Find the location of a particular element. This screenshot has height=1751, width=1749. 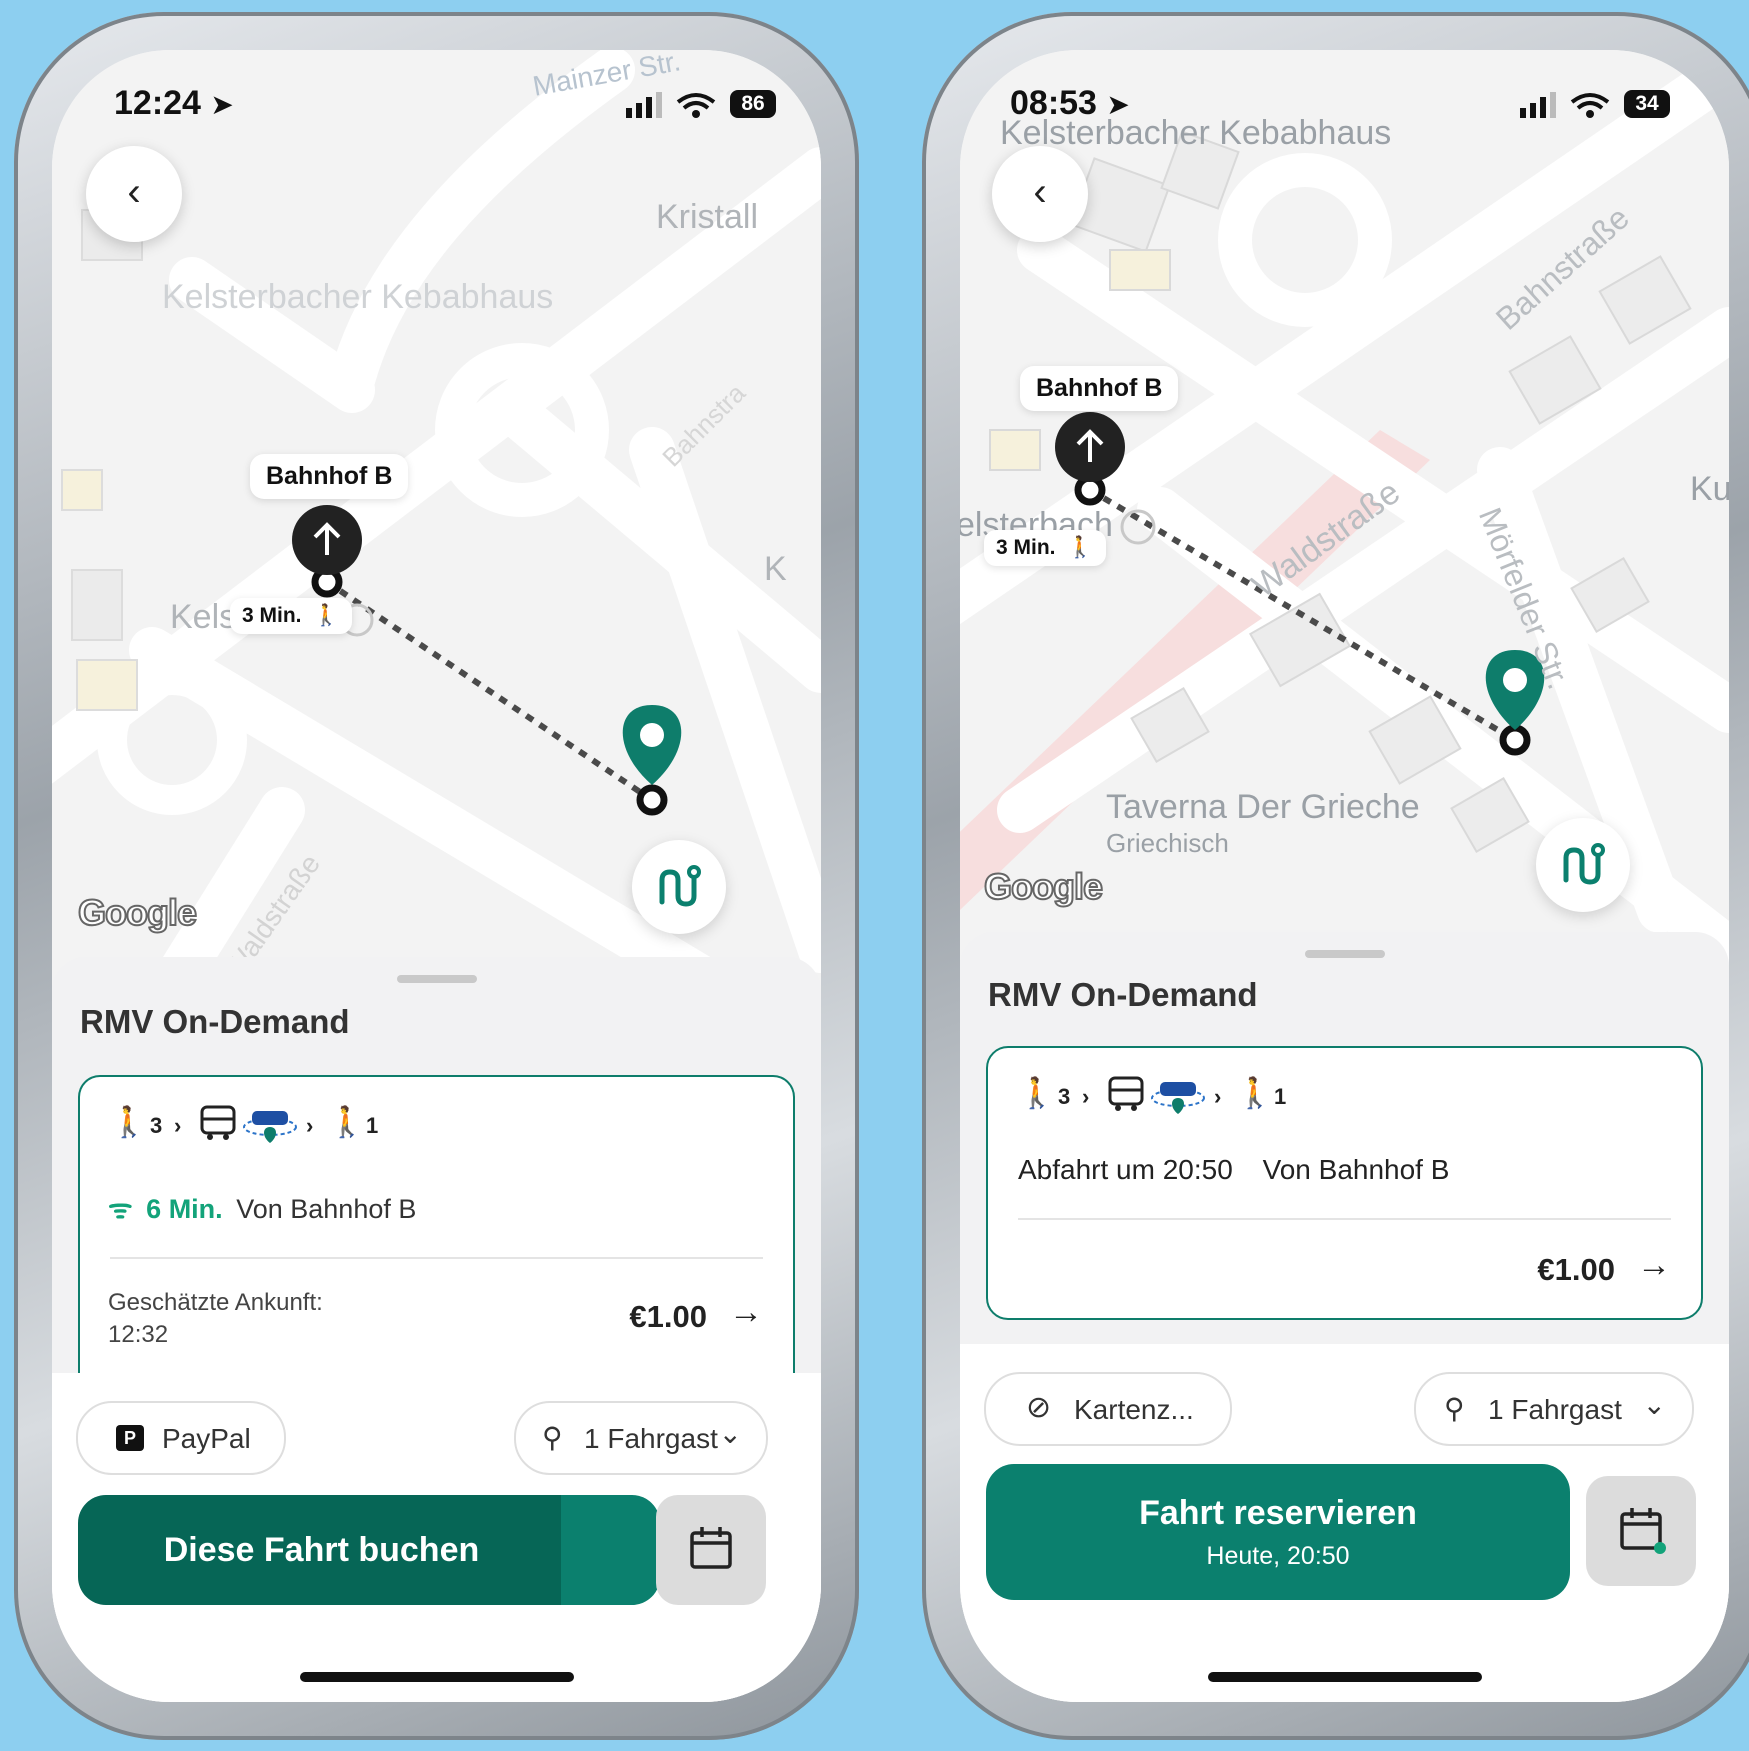

departure-time: Abfahrt um 20:50 is located at coordinates (1125, 1169).